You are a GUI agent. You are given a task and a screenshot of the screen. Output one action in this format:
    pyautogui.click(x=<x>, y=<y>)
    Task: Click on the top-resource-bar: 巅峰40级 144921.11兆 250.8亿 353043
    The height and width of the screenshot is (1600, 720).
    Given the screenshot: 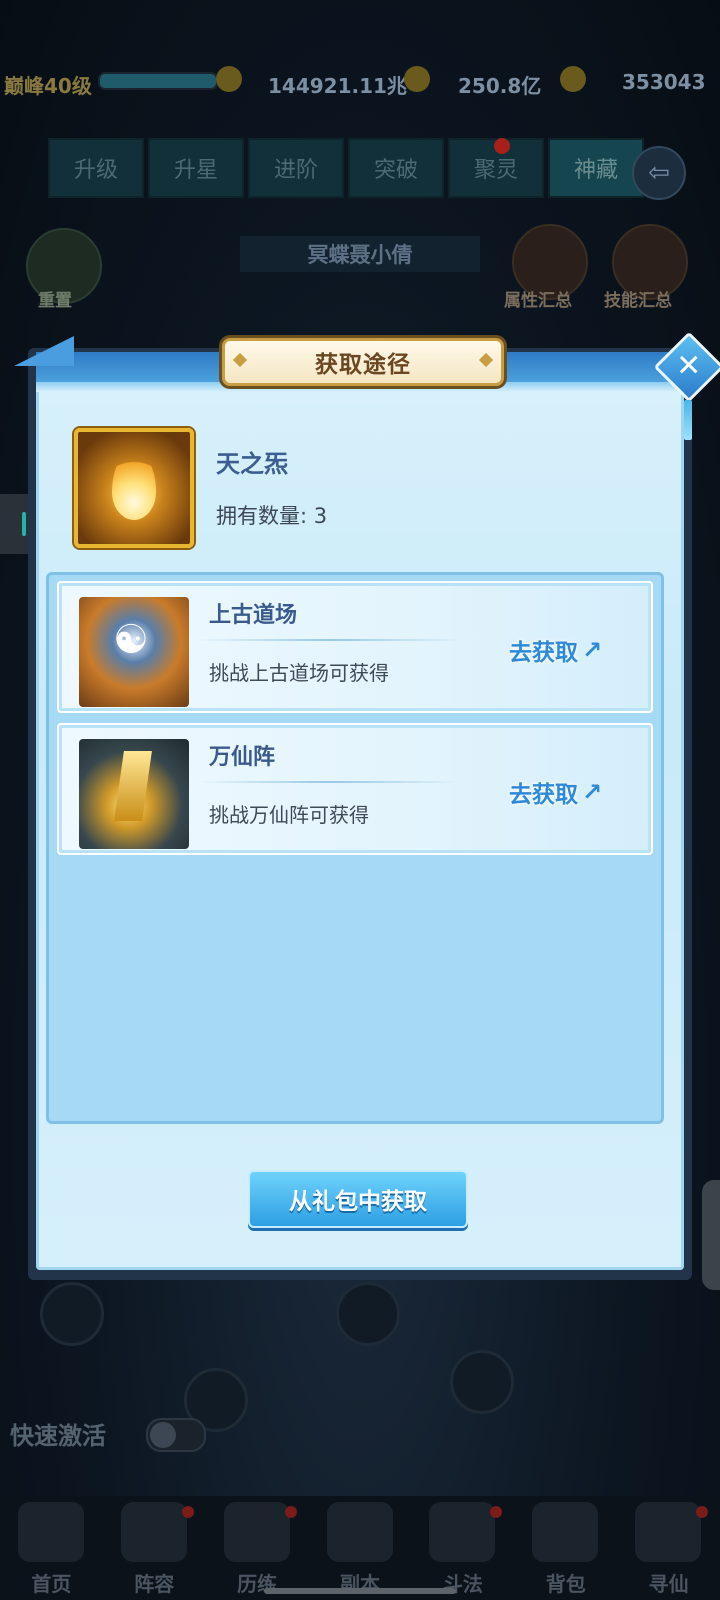 What is the action you would take?
    pyautogui.click(x=360, y=82)
    